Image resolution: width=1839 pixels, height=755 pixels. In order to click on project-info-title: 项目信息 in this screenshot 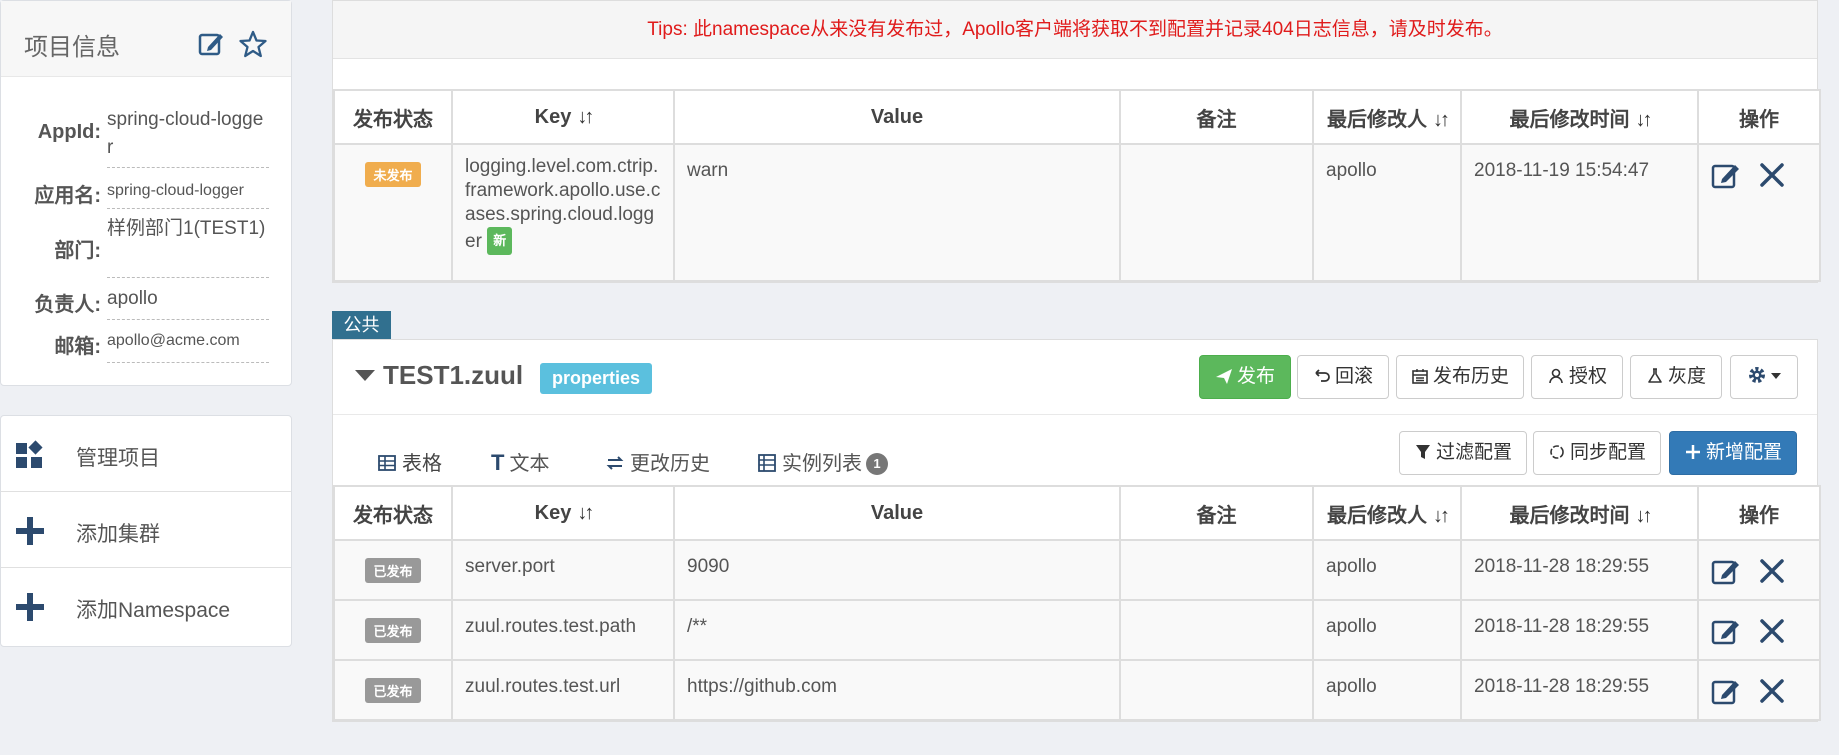, I will do `click(72, 47)`.